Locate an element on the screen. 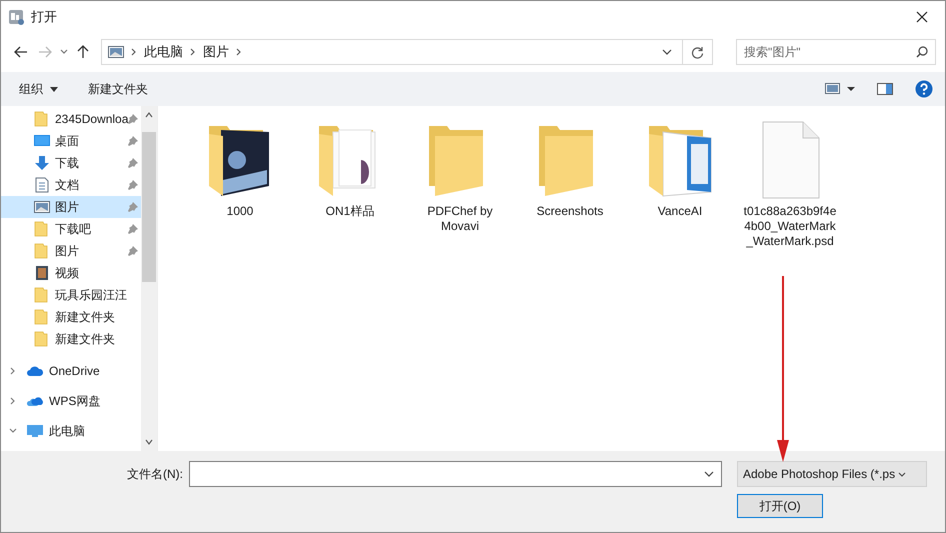 The image size is (946, 533). forward-arrow-icon is located at coordinates (45, 52).